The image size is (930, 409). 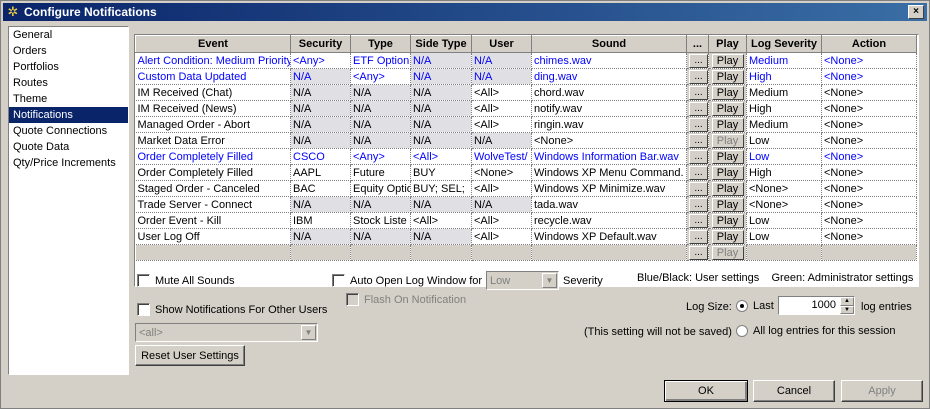 What do you see at coordinates (213, 172) in the screenshot?
I see `cell-event: Order Completely Filled` at bounding box center [213, 172].